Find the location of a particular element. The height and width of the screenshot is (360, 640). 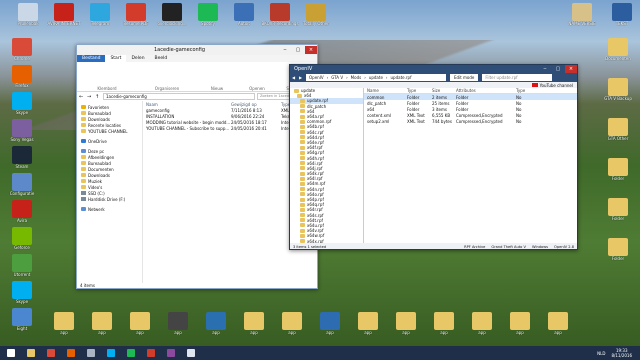

desktop-icon-label: Eight is located at coordinates (22, 328).